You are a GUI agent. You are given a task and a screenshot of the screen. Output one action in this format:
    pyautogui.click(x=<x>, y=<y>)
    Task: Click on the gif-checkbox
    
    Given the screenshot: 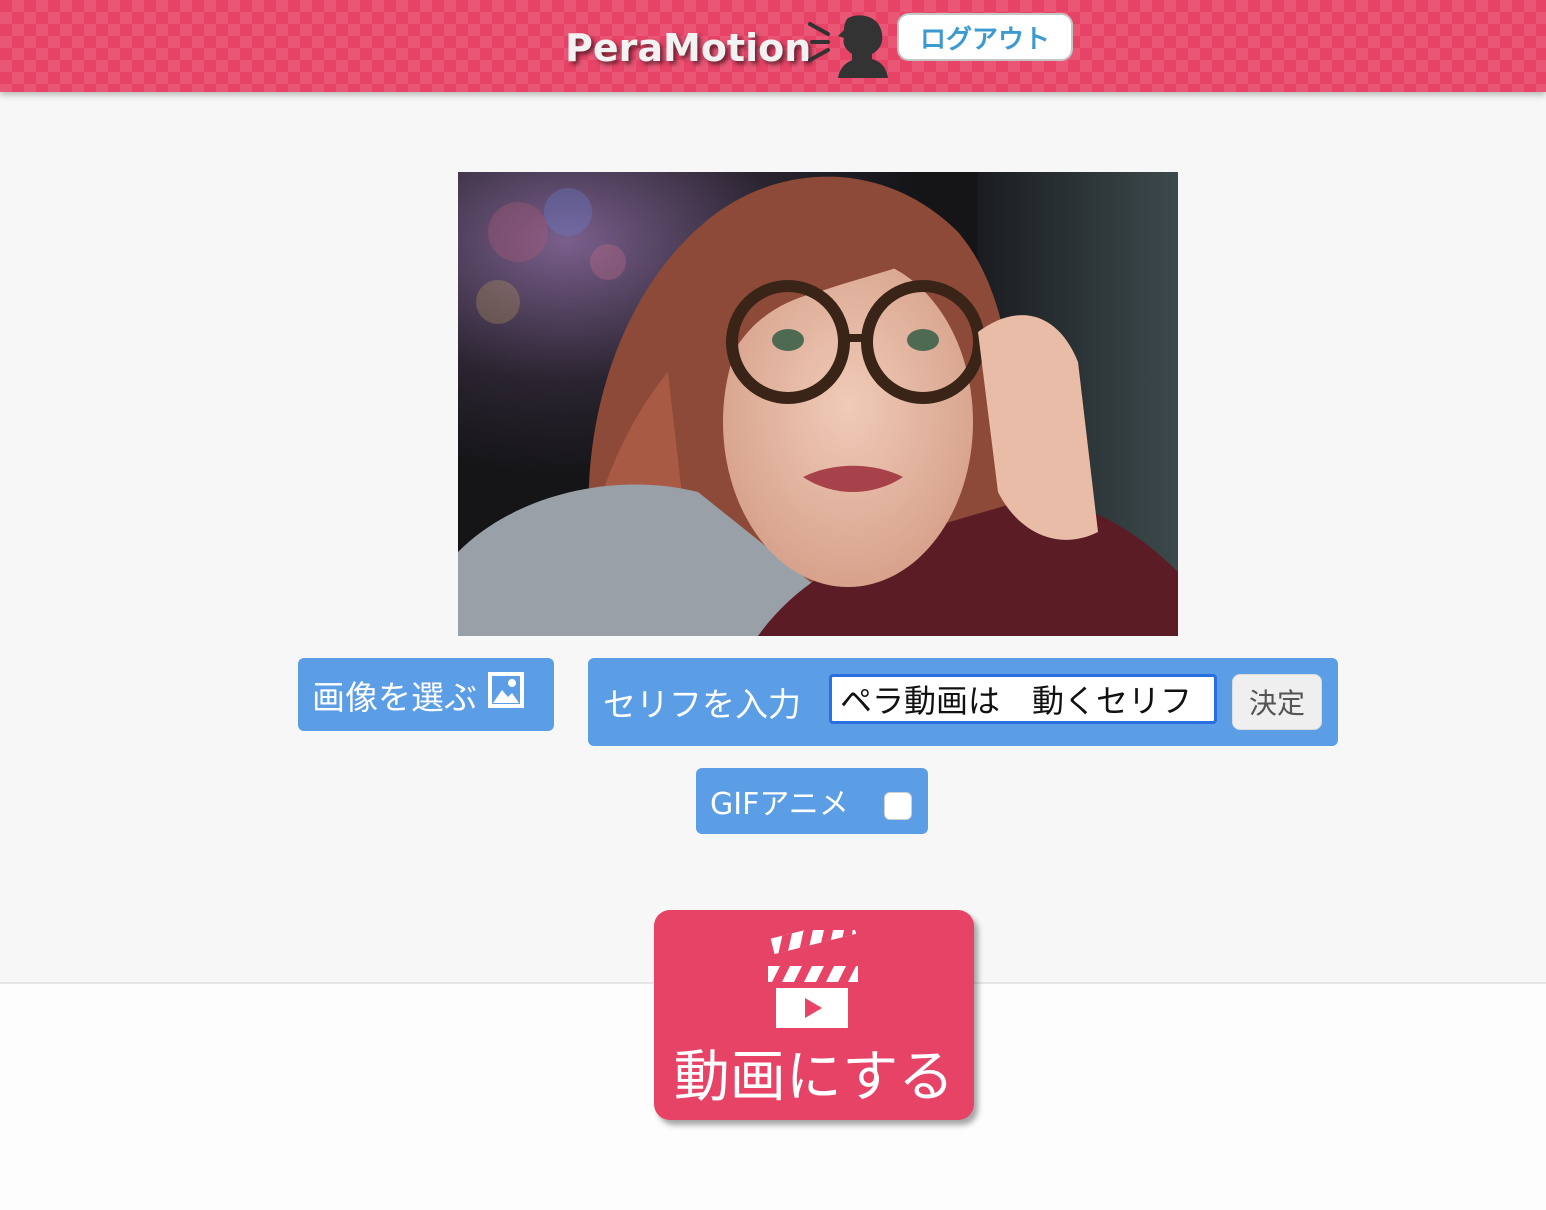 What is the action you would take?
    pyautogui.click(x=898, y=806)
    